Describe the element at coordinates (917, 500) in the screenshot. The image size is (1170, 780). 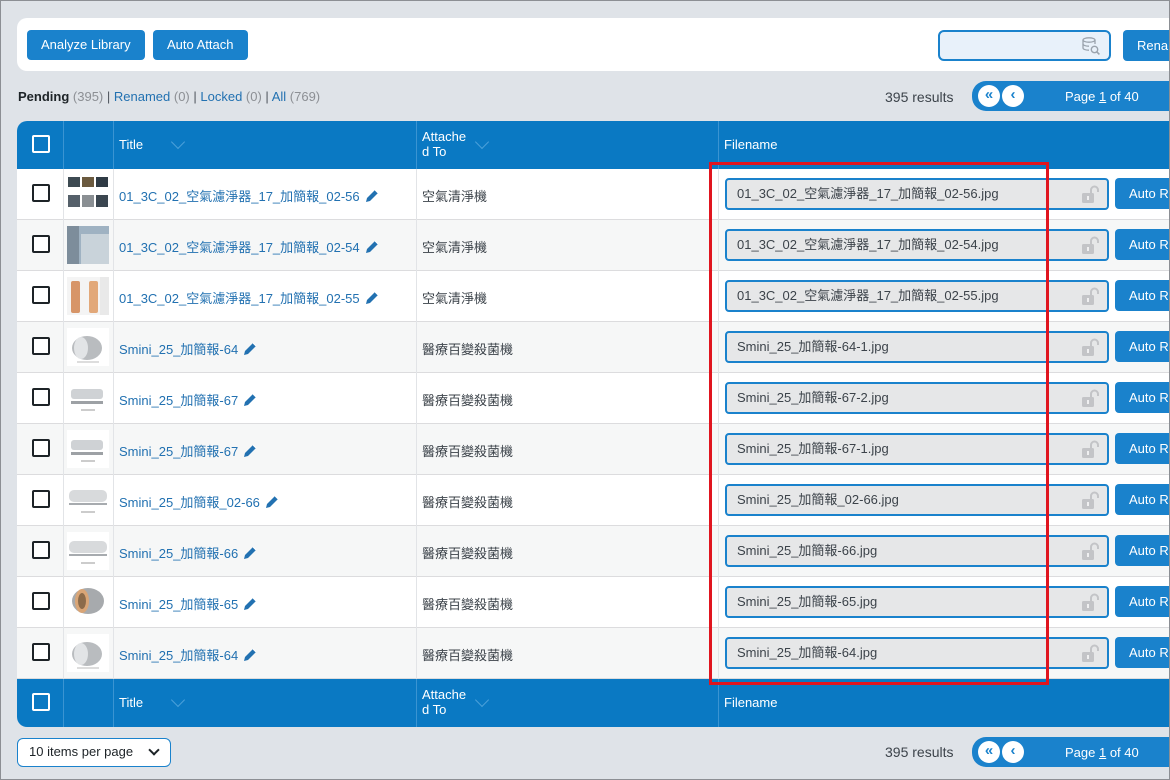
I see `filename-input: Smini_25_加簡報_02-66.jpg` at that location.